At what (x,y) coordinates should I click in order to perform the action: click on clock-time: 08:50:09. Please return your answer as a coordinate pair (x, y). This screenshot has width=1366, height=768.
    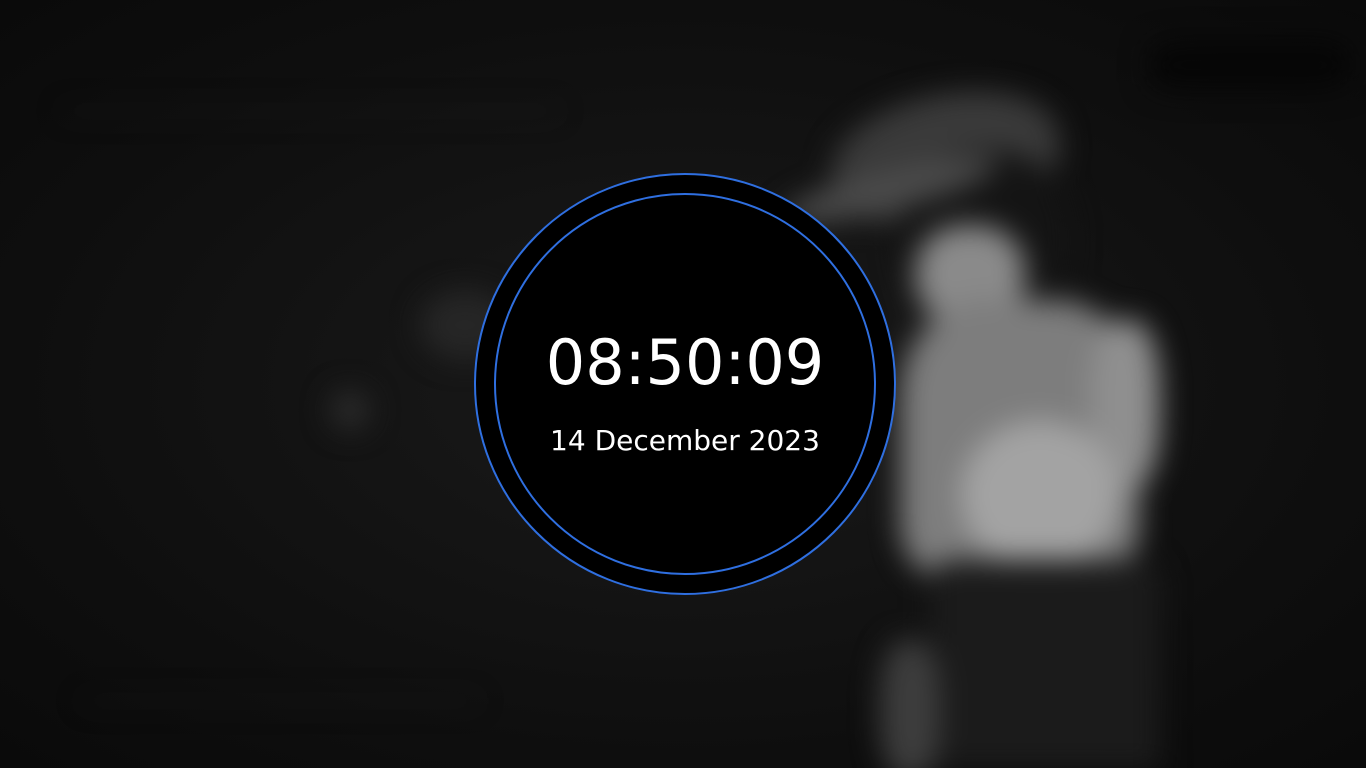
    Looking at the image, I should click on (685, 362).